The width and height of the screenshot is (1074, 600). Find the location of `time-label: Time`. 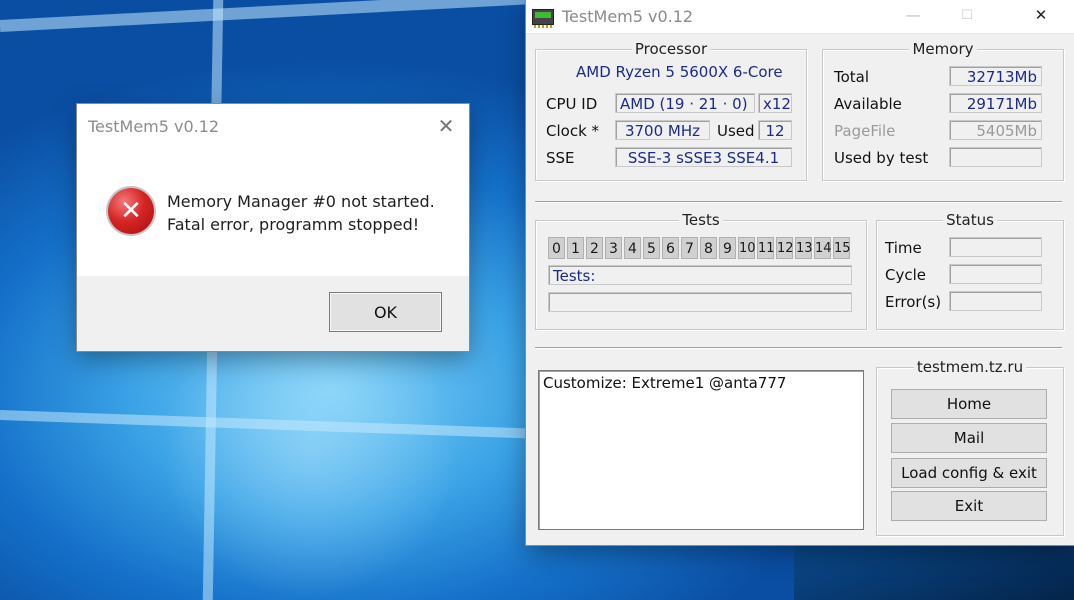

time-label: Time is located at coordinates (903, 248).